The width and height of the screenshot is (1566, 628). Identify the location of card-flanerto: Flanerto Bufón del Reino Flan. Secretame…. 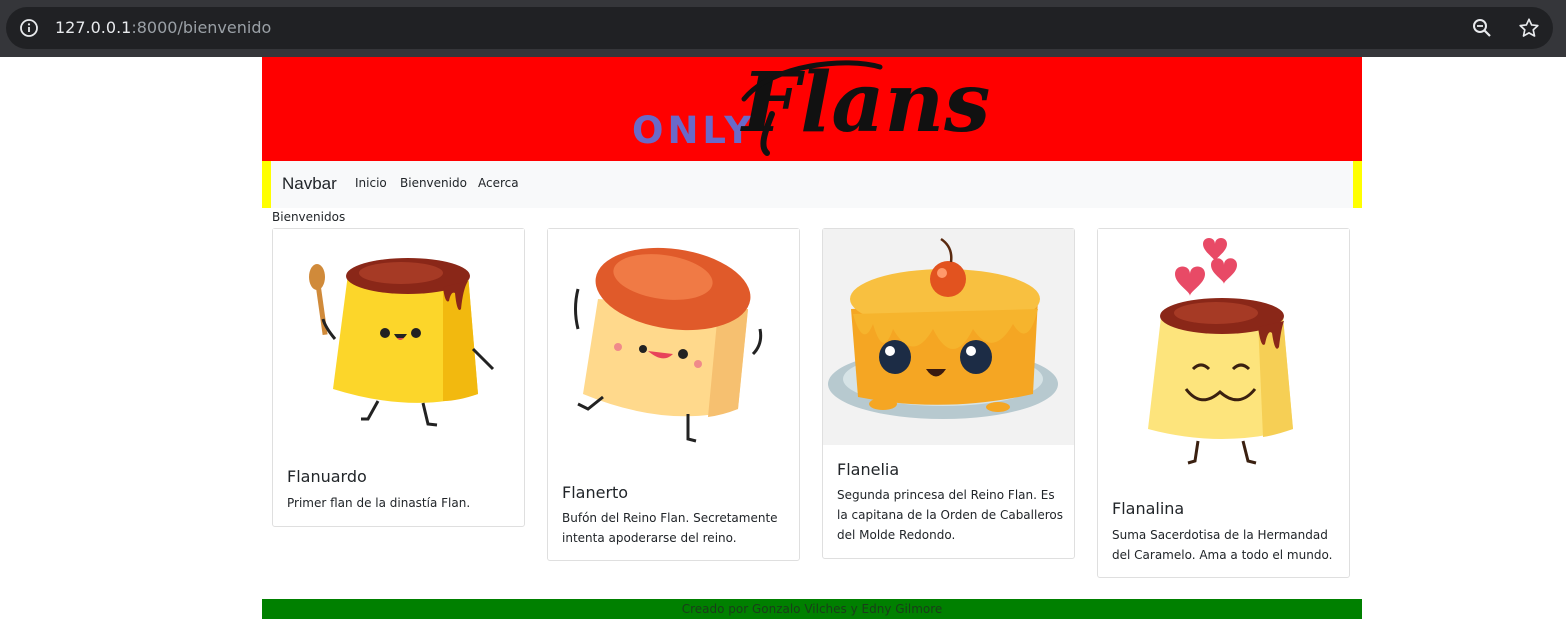
(673, 394).